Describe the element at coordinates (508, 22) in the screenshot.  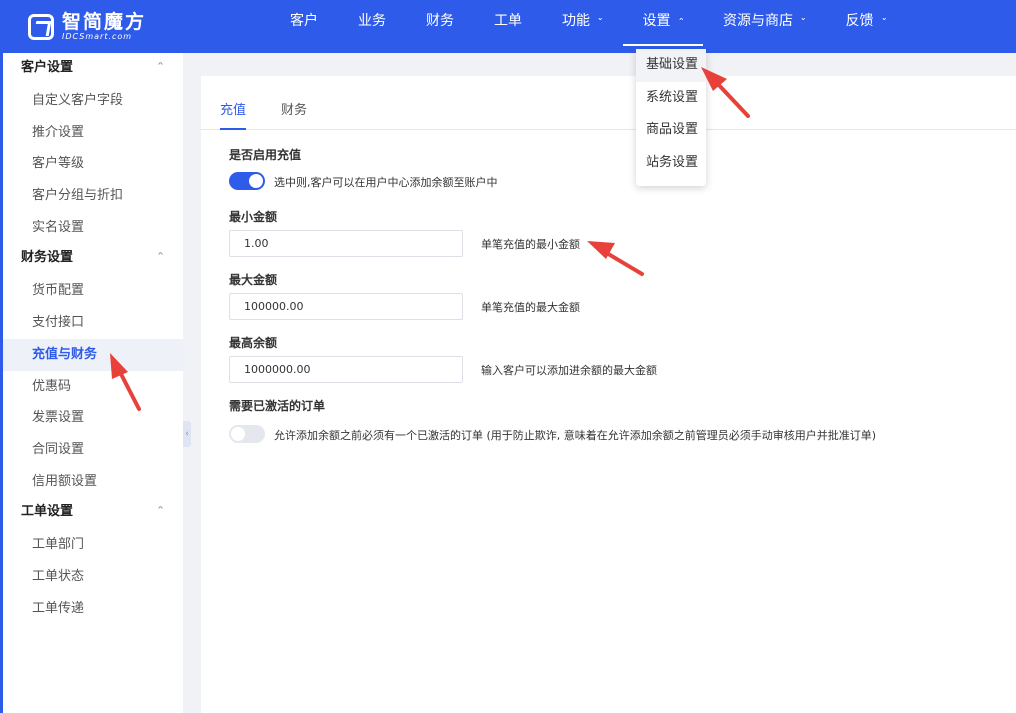
I see `nav-item-ticket: 工单` at that location.